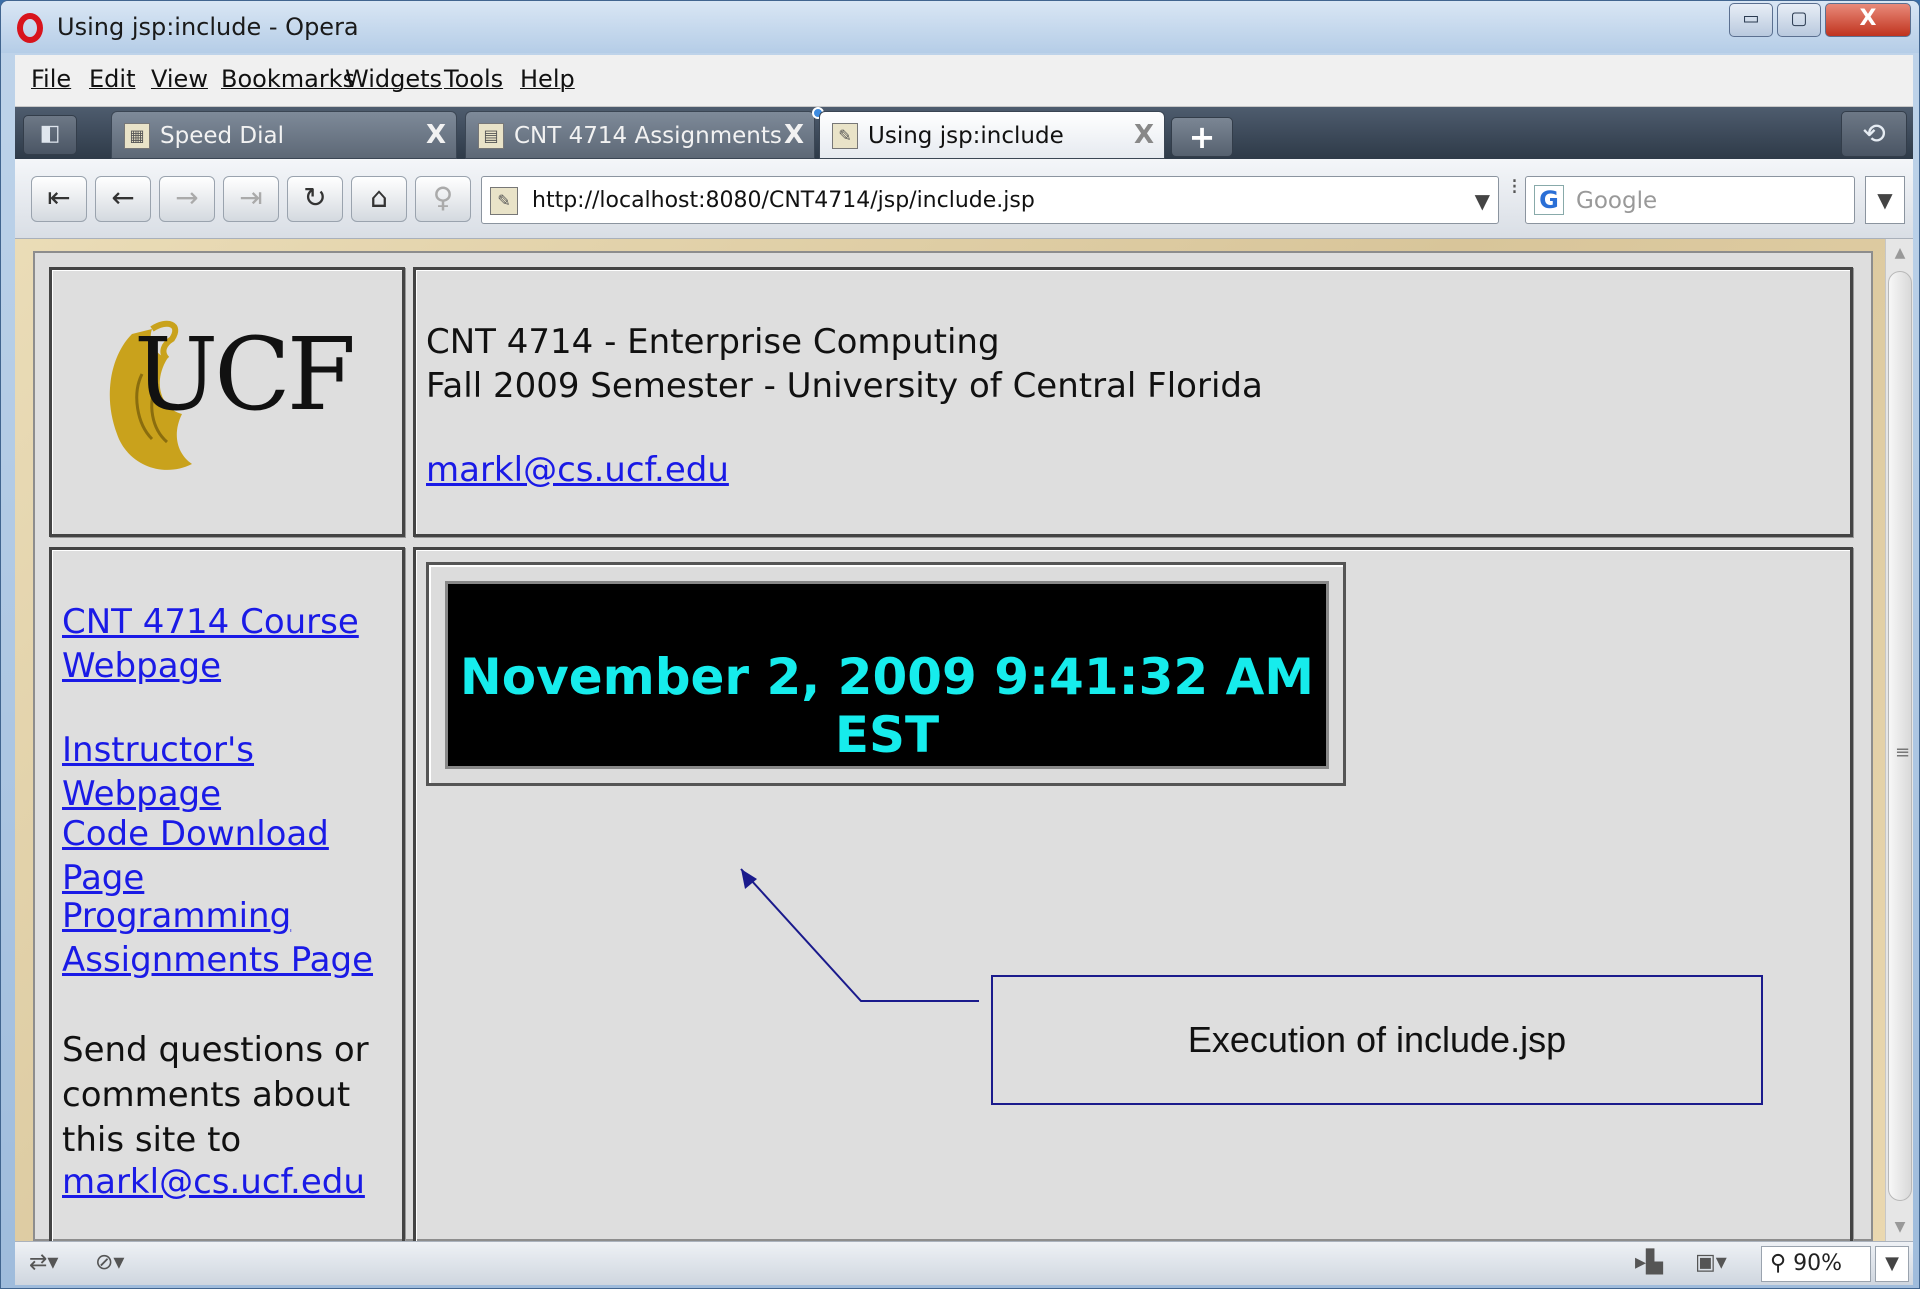 The image size is (1920, 1289). I want to click on zoom-field: ⚲ 90%, so click(1816, 1264).